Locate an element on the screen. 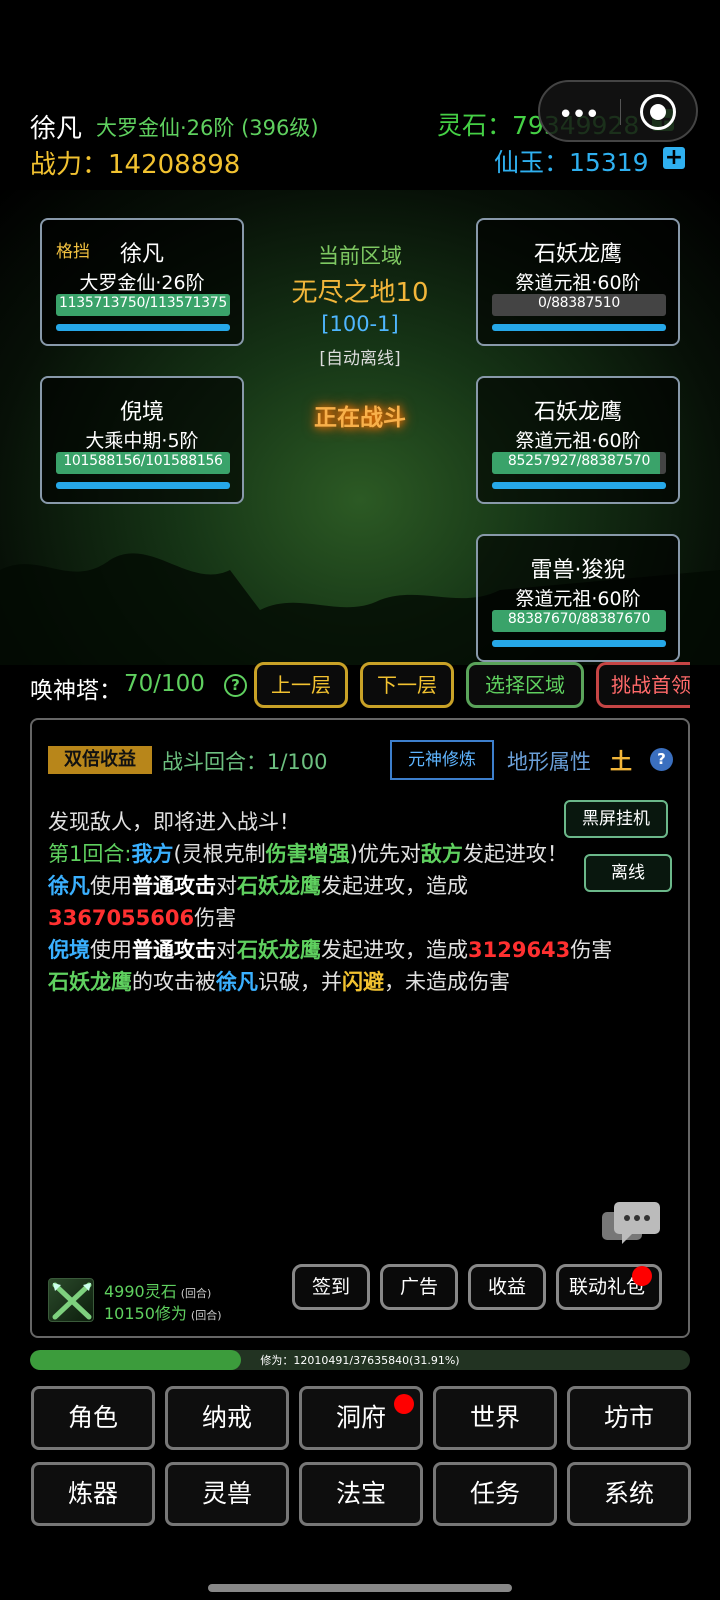 This screenshot has width=720, height=1600. enemy-card-3: 雷兽·狻猊 祭道元祖·60阶 88387670/88387670 is located at coordinates (578, 598).